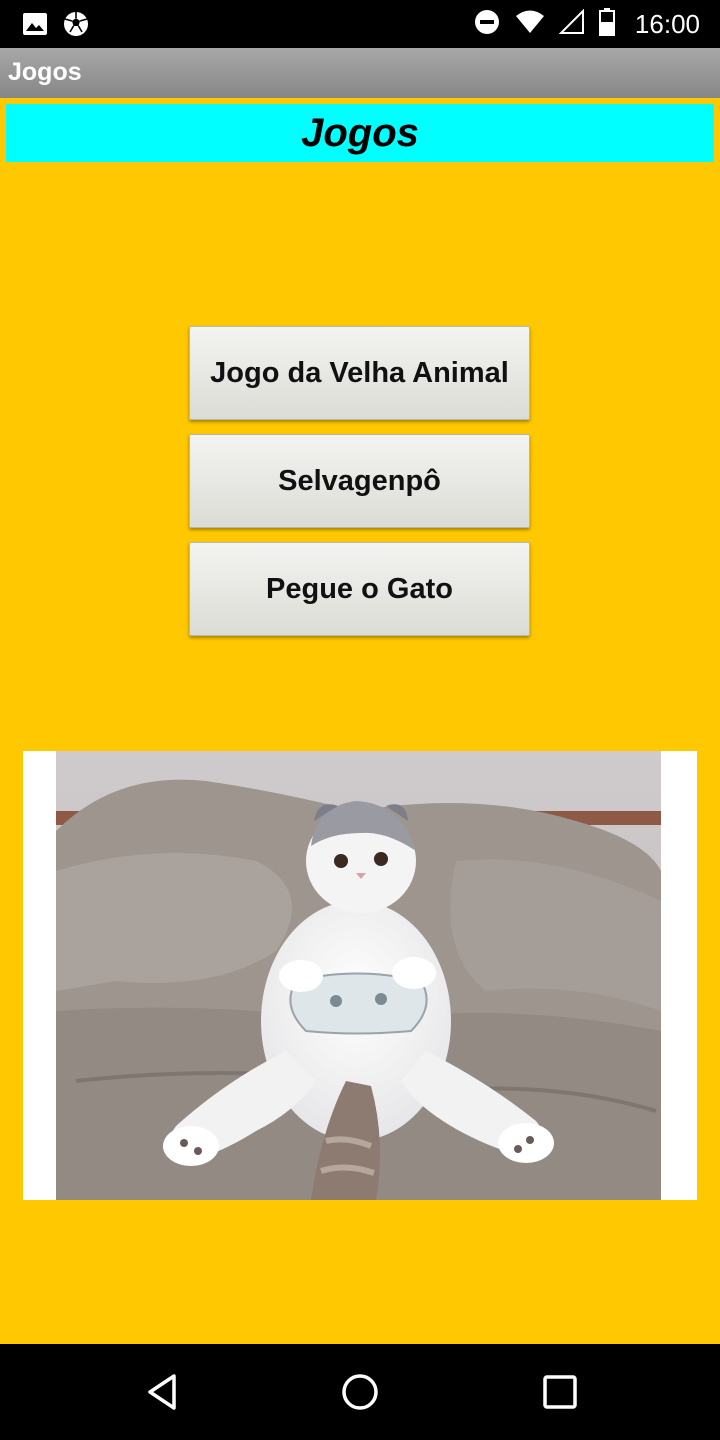 The width and height of the screenshot is (720, 1440). I want to click on app-bar-title: Jogos, so click(45, 72).